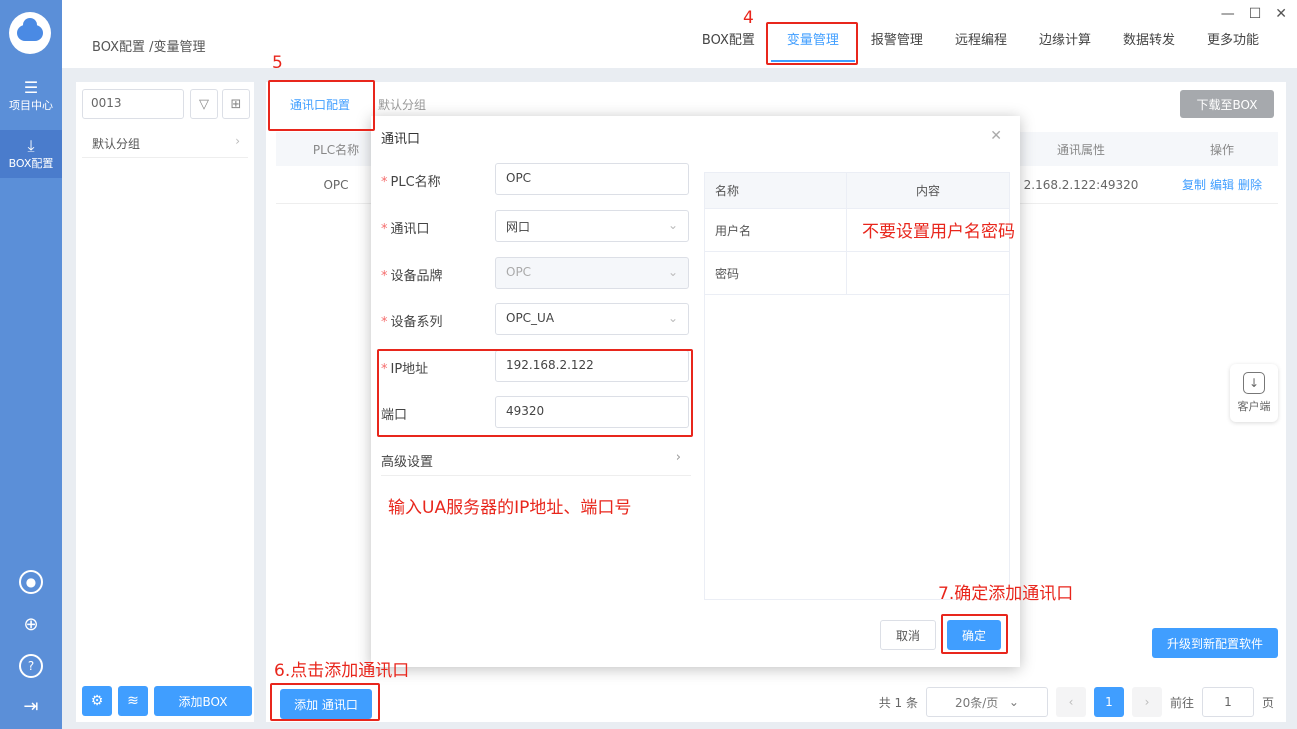 The height and width of the screenshot is (729, 1297). What do you see at coordinates (342, 671) in the screenshot?
I see `annotation-step-6: 6.点击添加通讯口` at bounding box center [342, 671].